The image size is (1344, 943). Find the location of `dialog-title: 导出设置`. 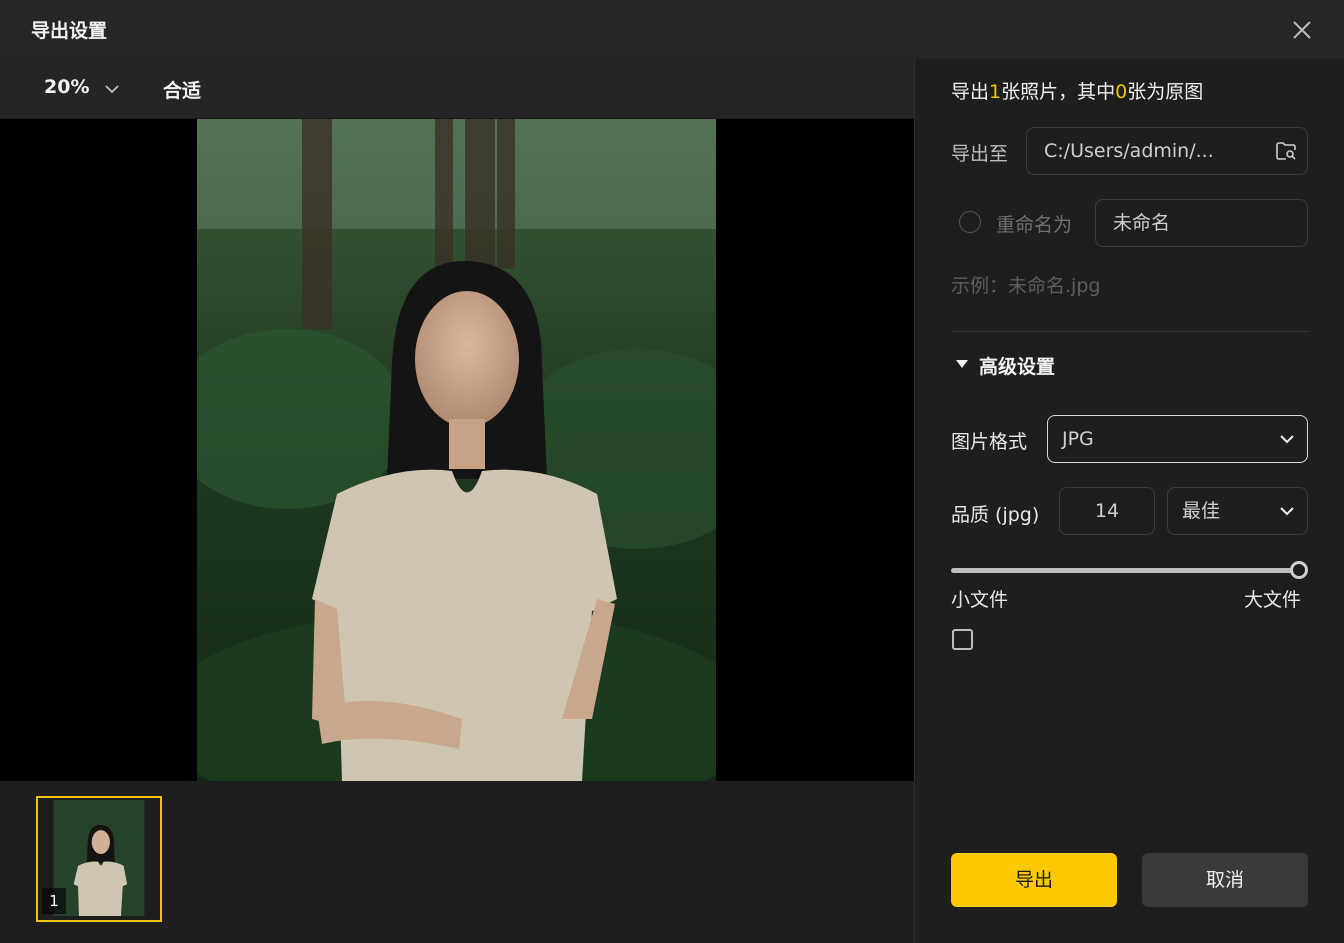

dialog-title: 导出设置 is located at coordinates (69, 31).